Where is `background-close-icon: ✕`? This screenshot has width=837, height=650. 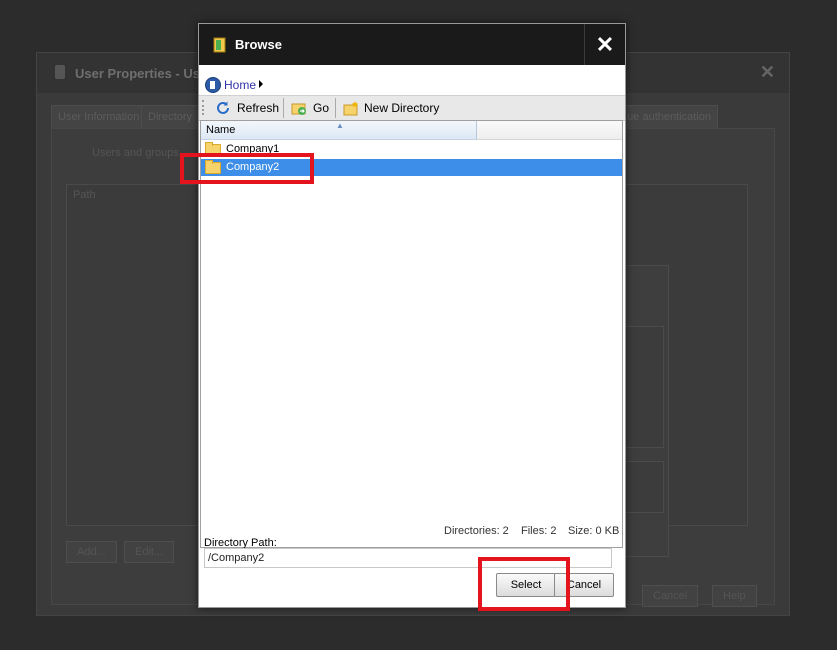
background-close-icon: ✕ is located at coordinates (767, 72).